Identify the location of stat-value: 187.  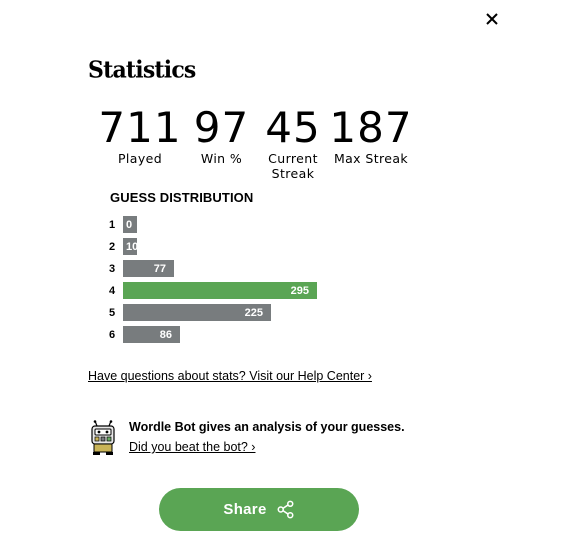
(371, 127).